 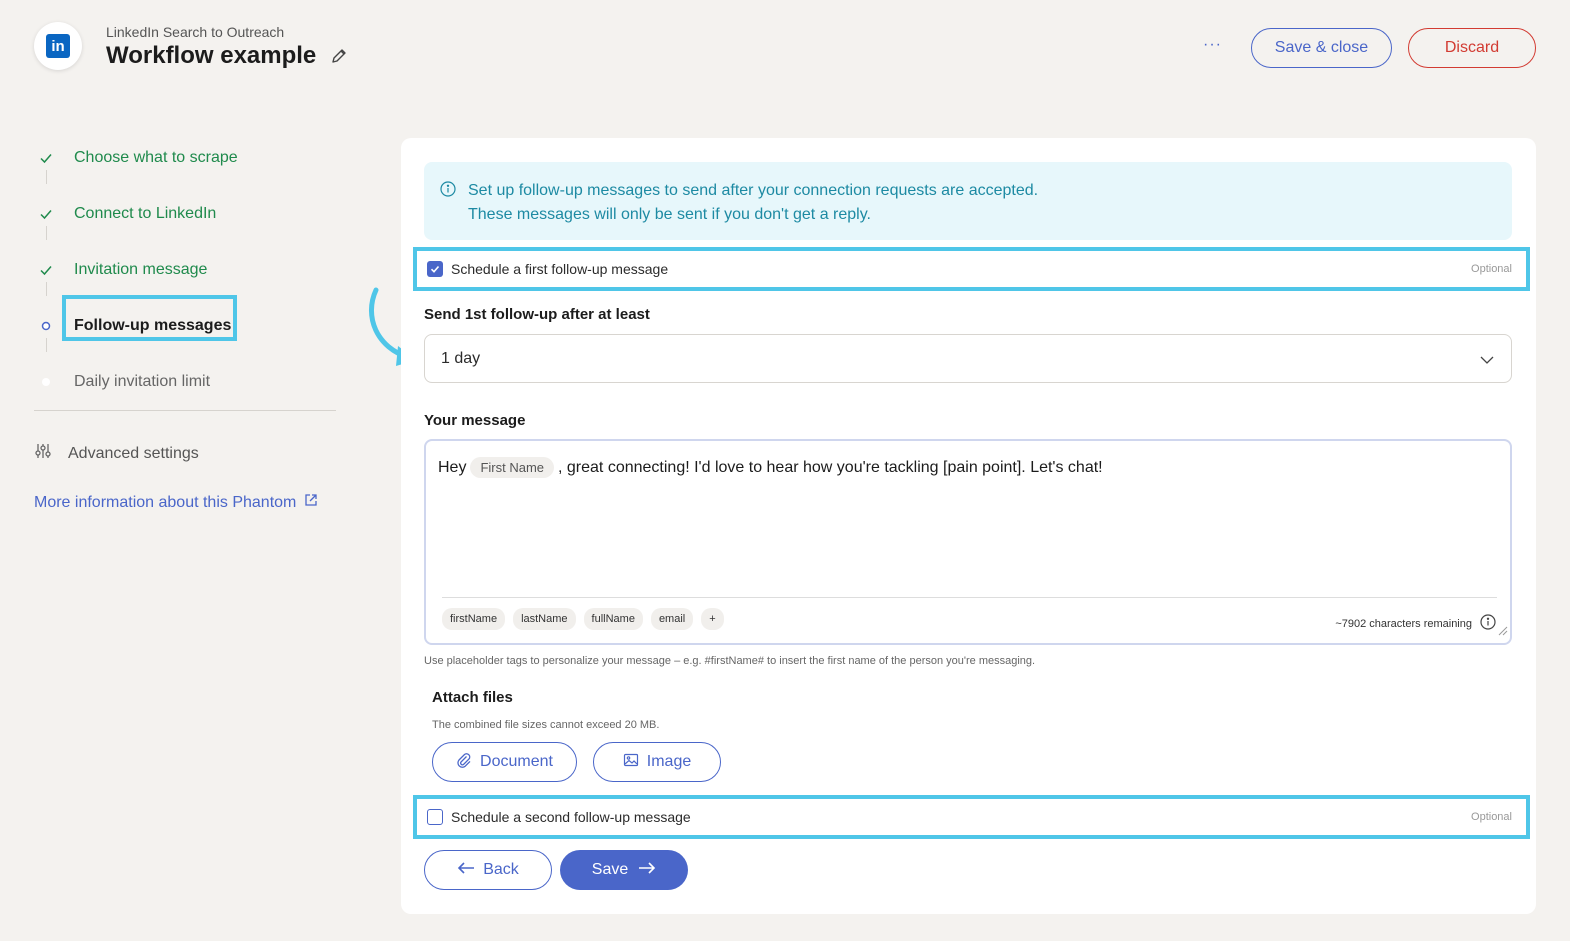 What do you see at coordinates (185, 410) in the screenshot?
I see `sidebar-divider` at bounding box center [185, 410].